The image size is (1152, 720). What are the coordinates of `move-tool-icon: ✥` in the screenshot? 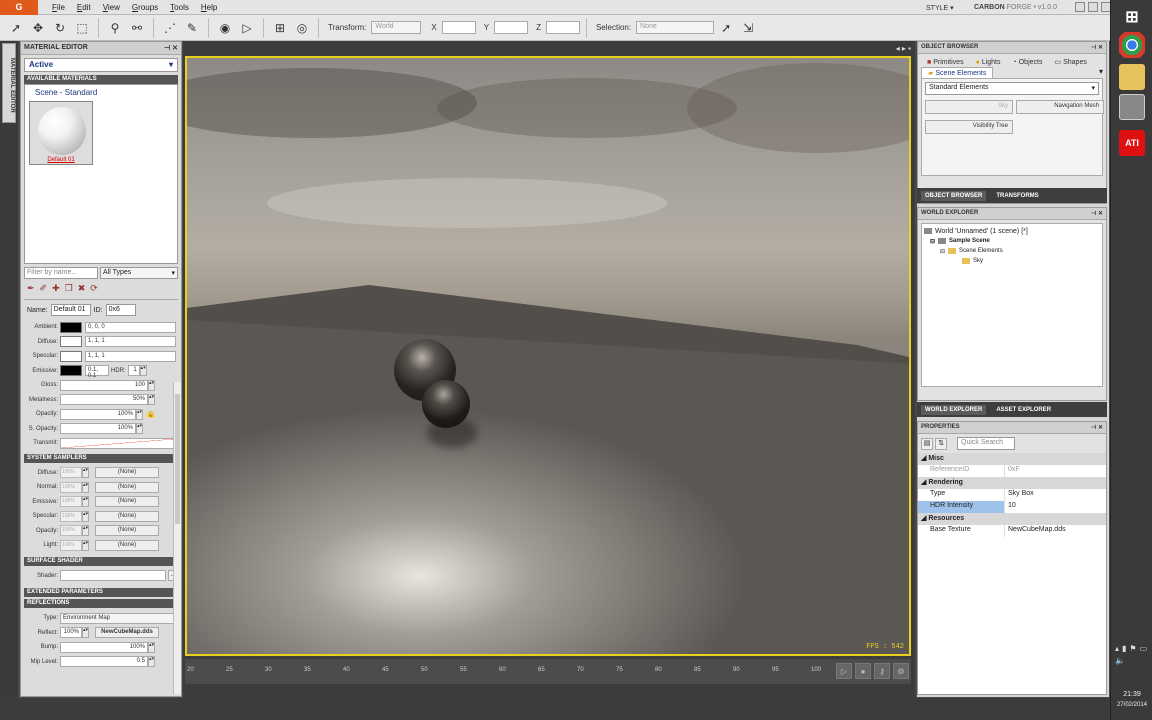 It's located at (38, 28).